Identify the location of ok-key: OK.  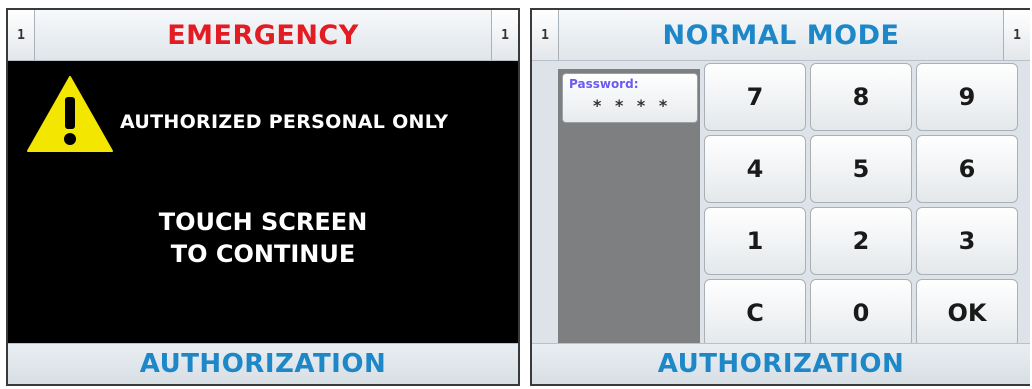
(967, 313).